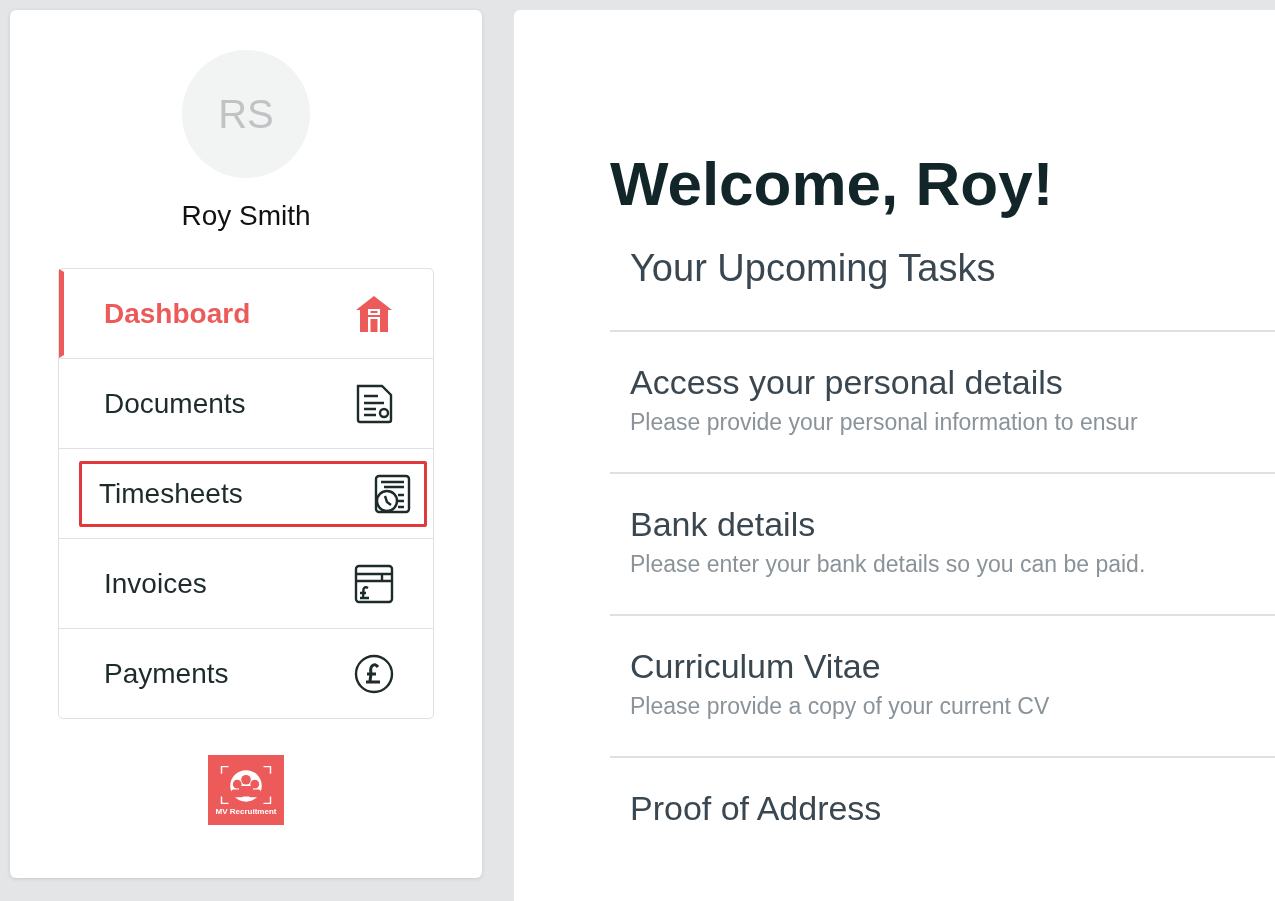  Describe the element at coordinates (374, 583) in the screenshot. I see `invoice-icon` at that location.